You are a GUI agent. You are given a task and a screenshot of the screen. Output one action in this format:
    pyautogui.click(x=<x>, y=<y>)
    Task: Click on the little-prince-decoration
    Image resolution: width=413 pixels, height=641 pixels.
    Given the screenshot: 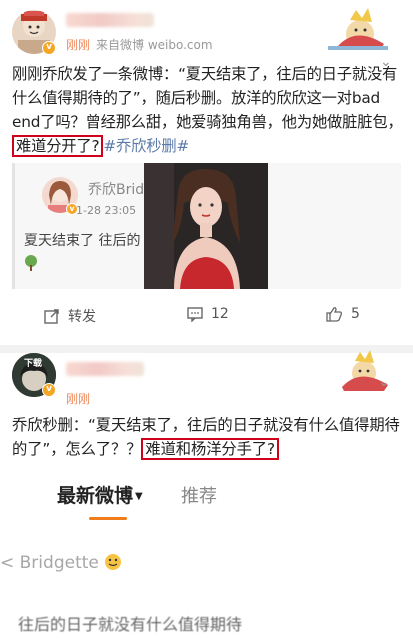 What is the action you would take?
    pyautogui.click(x=358, y=29)
    